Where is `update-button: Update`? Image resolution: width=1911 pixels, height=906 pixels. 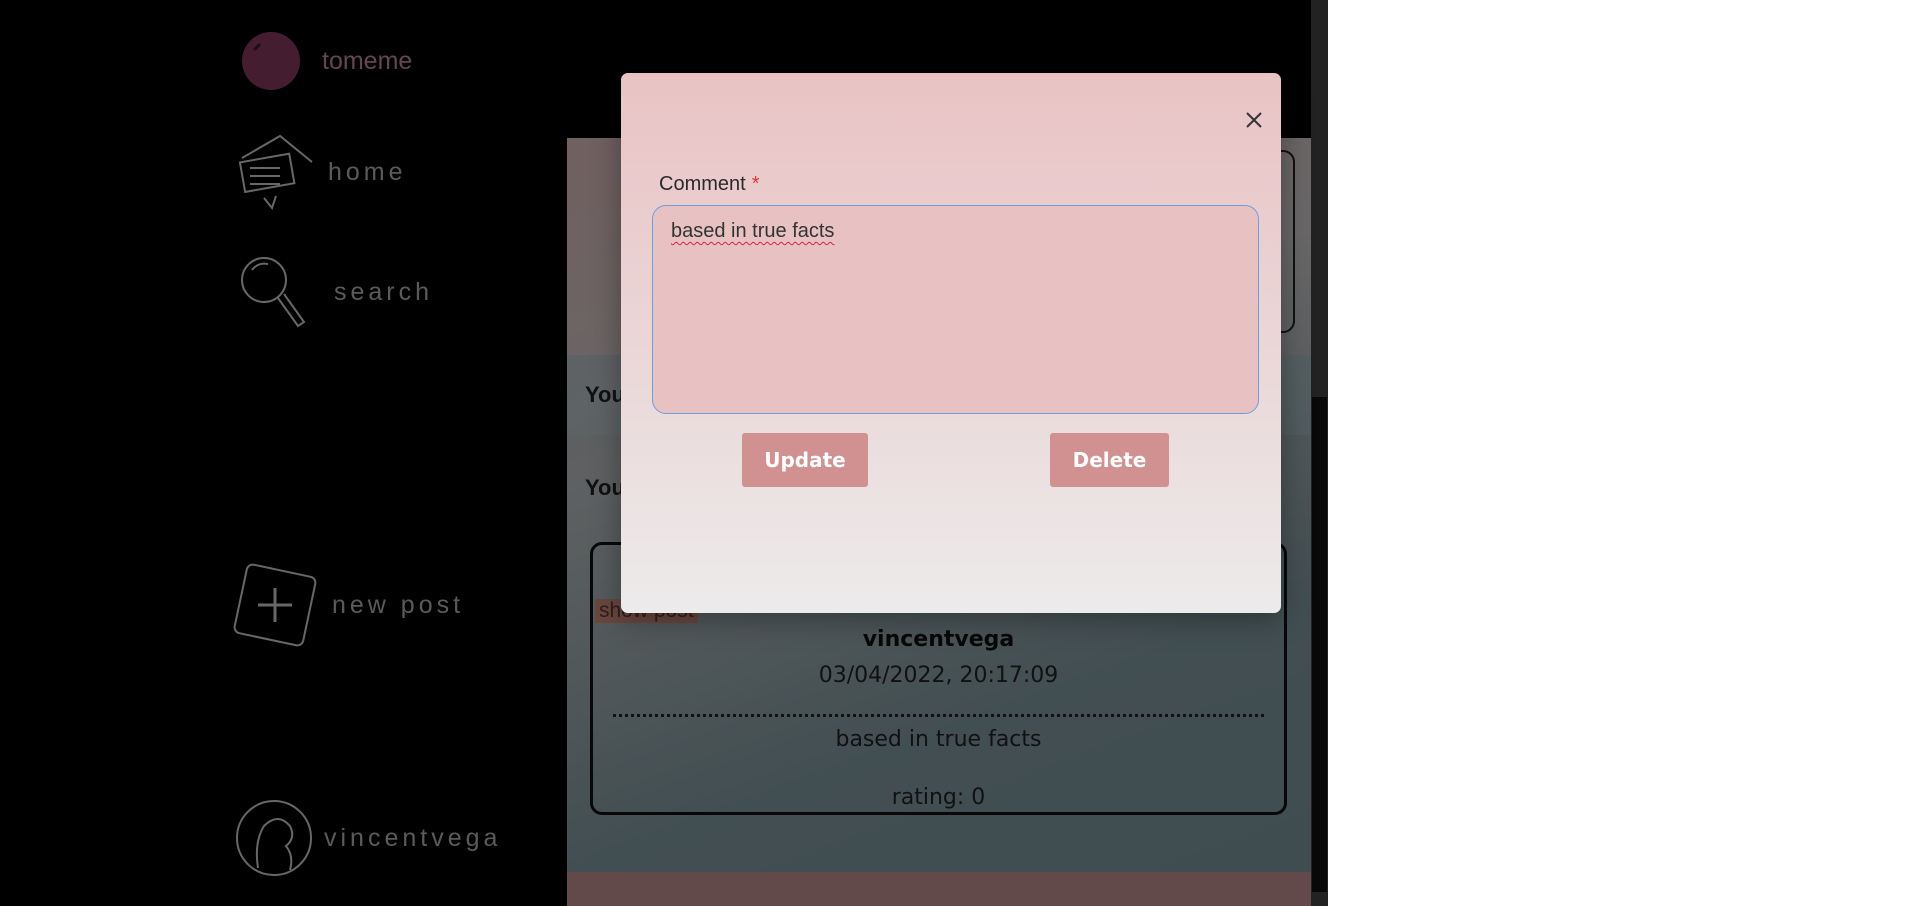 update-button: Update is located at coordinates (805, 460).